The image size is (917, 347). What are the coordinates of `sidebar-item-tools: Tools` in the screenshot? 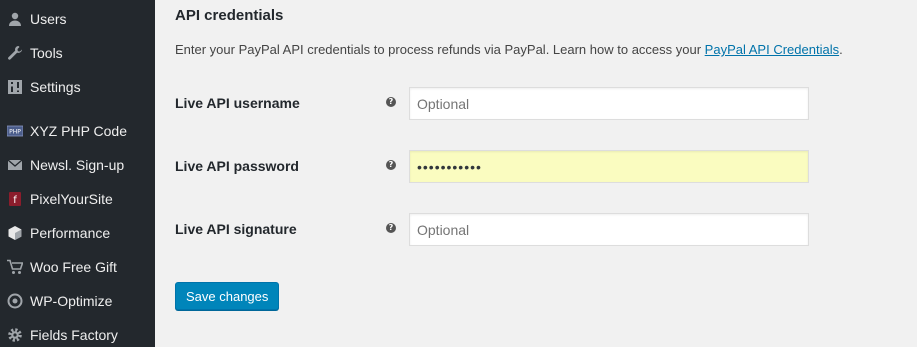 It's located at (77, 53).